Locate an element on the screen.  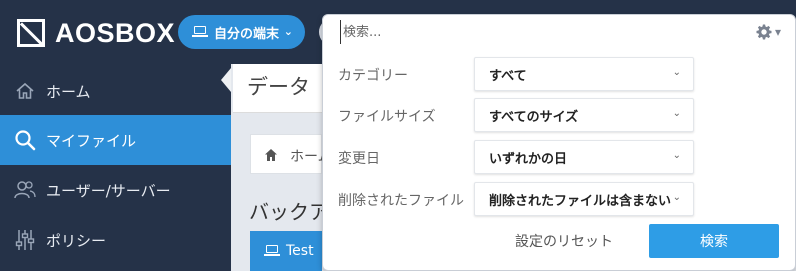
sidebar-item-label: ポリシー is located at coordinates (76, 240).